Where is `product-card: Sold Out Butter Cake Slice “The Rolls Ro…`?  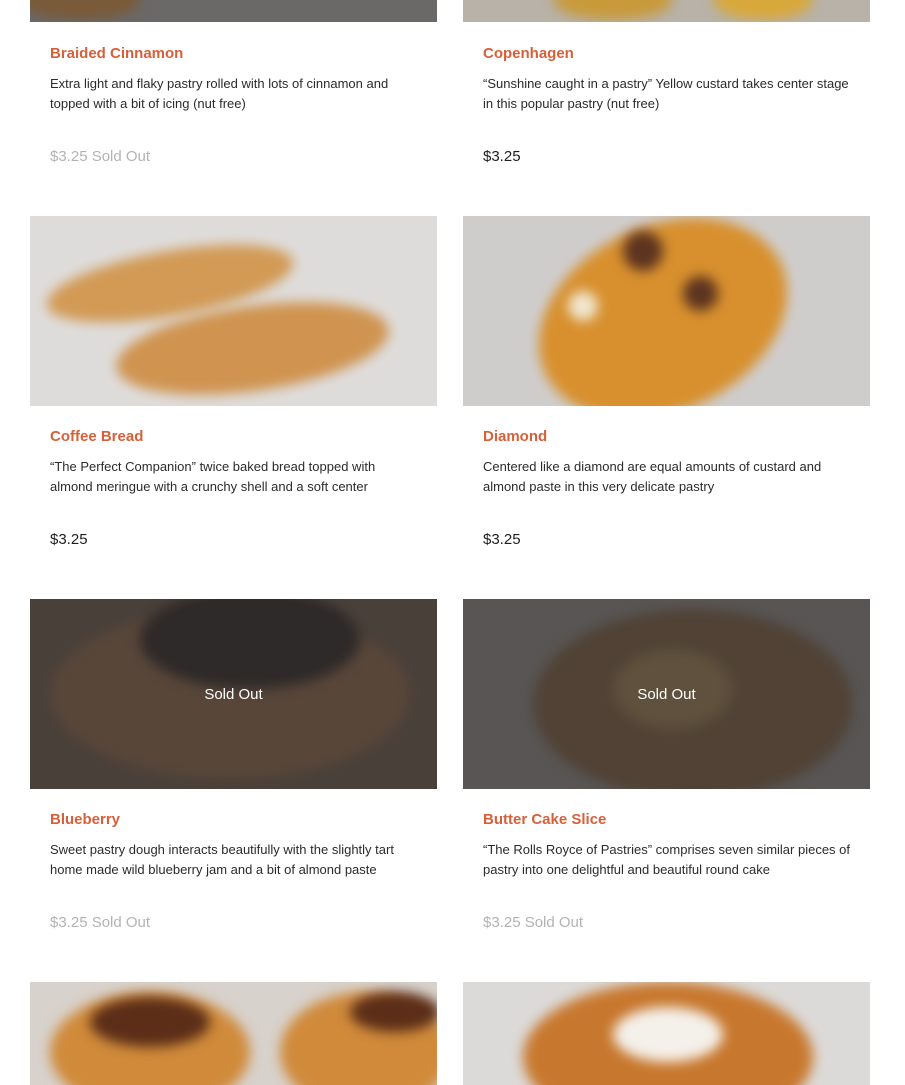
product-card: Sold Out Butter Cake Slice “The Rolls Ro… is located at coordinates (666, 765).